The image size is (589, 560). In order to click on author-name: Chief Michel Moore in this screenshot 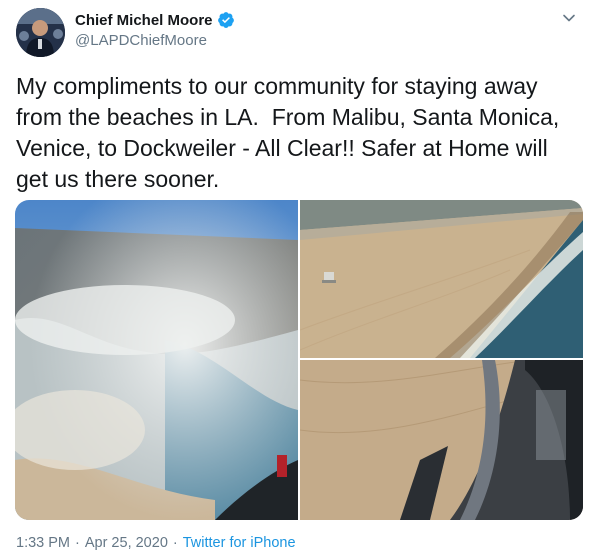, I will do `click(144, 20)`.